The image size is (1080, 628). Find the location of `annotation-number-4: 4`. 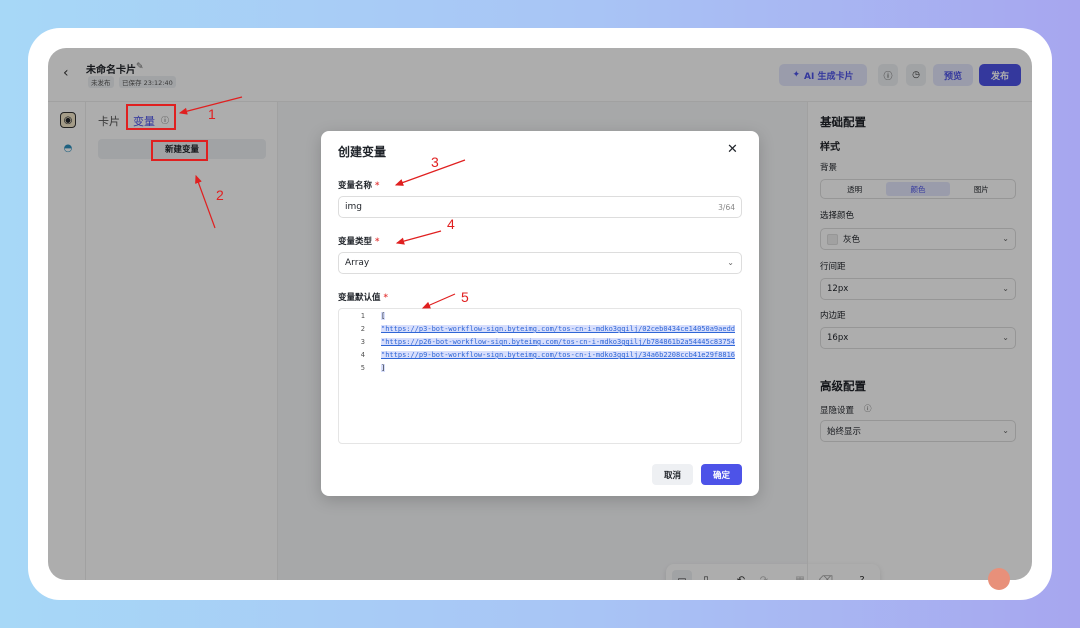

annotation-number-4: 4 is located at coordinates (451, 224).